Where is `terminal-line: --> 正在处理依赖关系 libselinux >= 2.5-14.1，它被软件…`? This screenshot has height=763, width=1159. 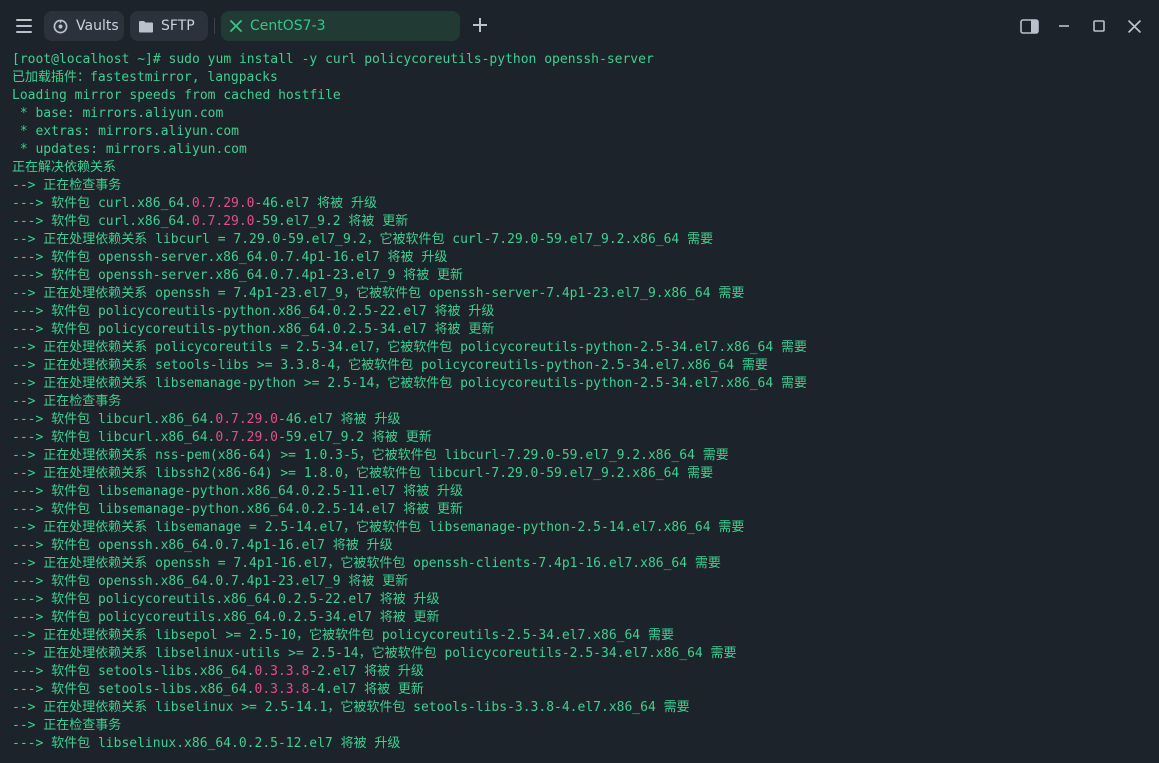 terminal-line: --> 正在处理依赖关系 libselinux >= 2.5-14.1，它被软件… is located at coordinates (585, 708).